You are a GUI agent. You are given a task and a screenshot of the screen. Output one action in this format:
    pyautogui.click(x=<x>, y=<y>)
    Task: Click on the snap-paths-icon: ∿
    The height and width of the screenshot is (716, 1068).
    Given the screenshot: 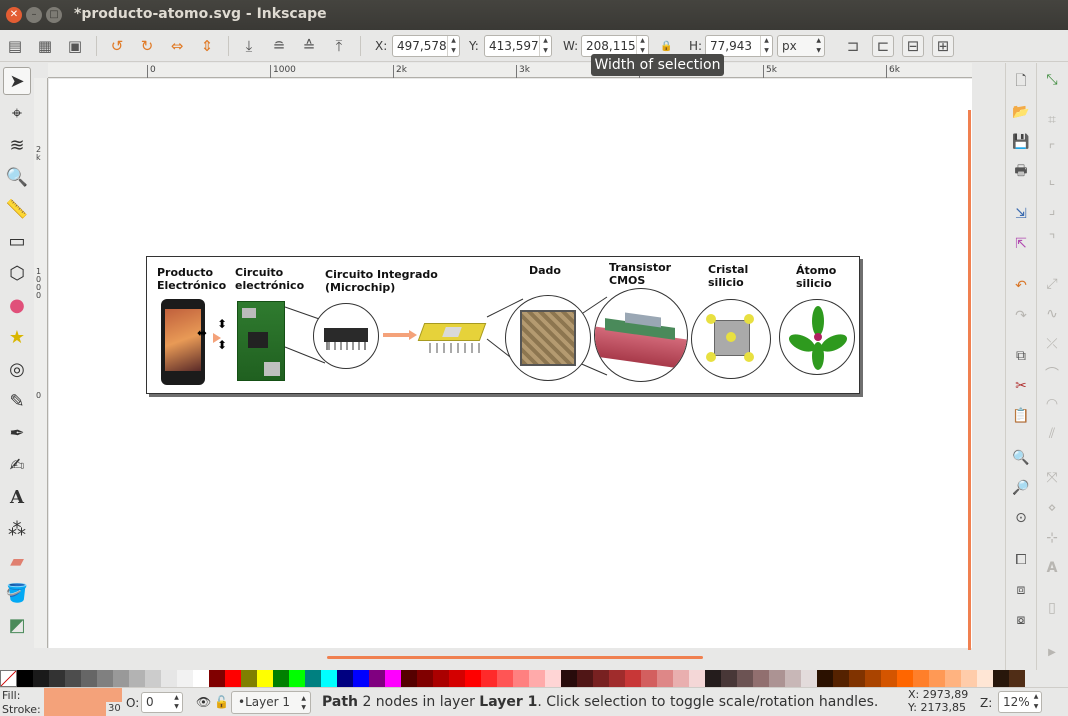 What is the action you would take?
    pyautogui.click(x=1052, y=314)
    